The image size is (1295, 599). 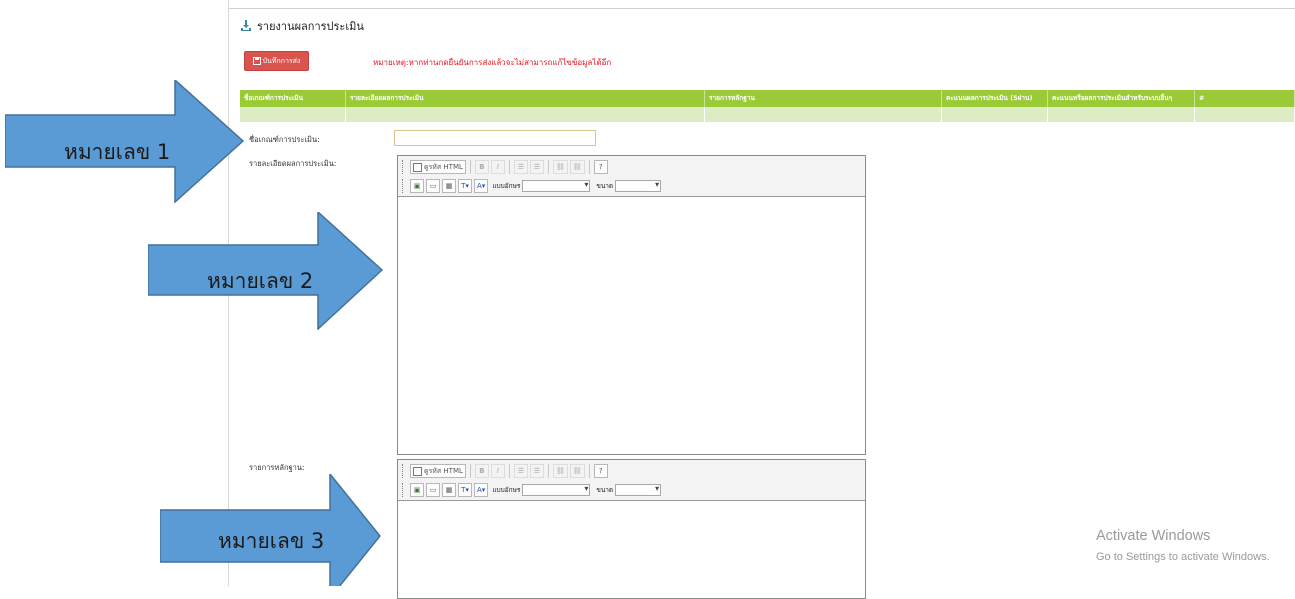 What do you see at coordinates (293, 163) in the screenshot?
I see `detail-label: รายละเอียดผลการประเมิน:` at bounding box center [293, 163].